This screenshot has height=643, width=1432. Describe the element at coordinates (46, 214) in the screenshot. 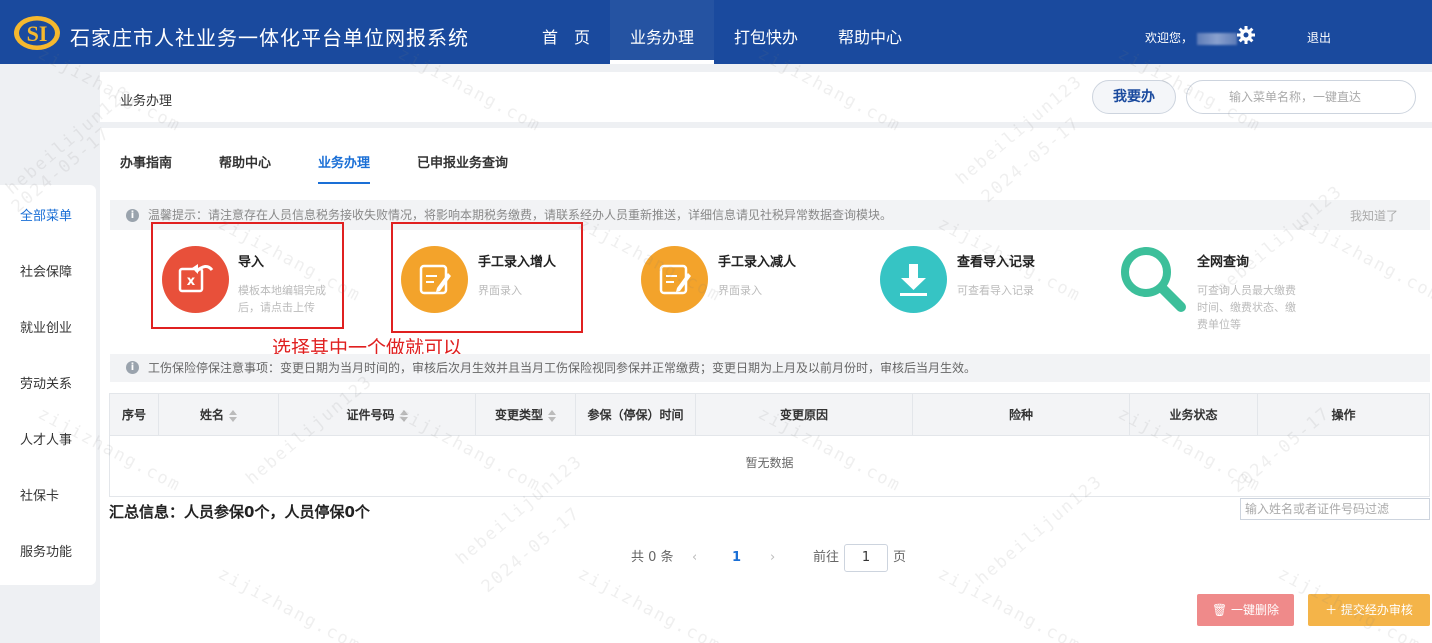

I see `sidebar-item-all-menu: 全部菜单` at that location.